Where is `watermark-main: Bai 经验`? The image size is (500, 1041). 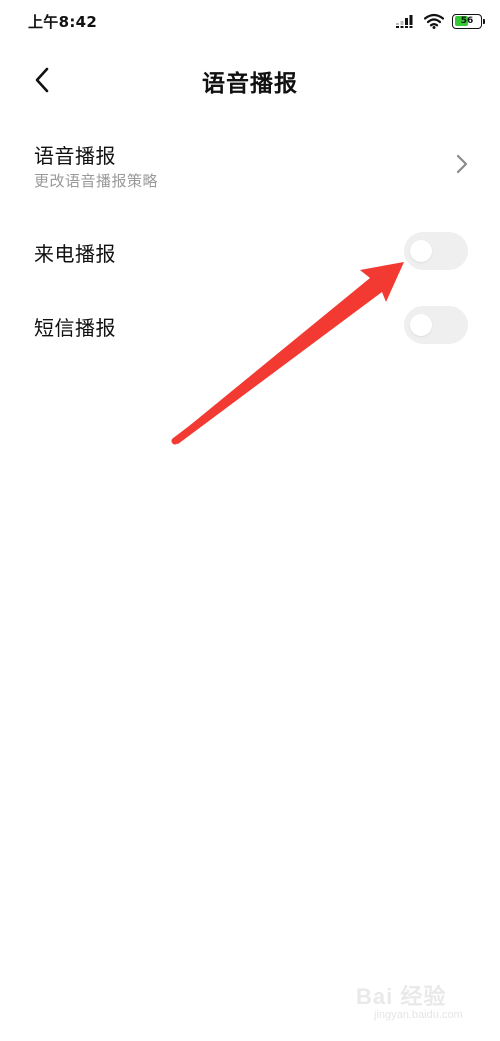
watermark-main: Bai 经验 is located at coordinates (401, 996).